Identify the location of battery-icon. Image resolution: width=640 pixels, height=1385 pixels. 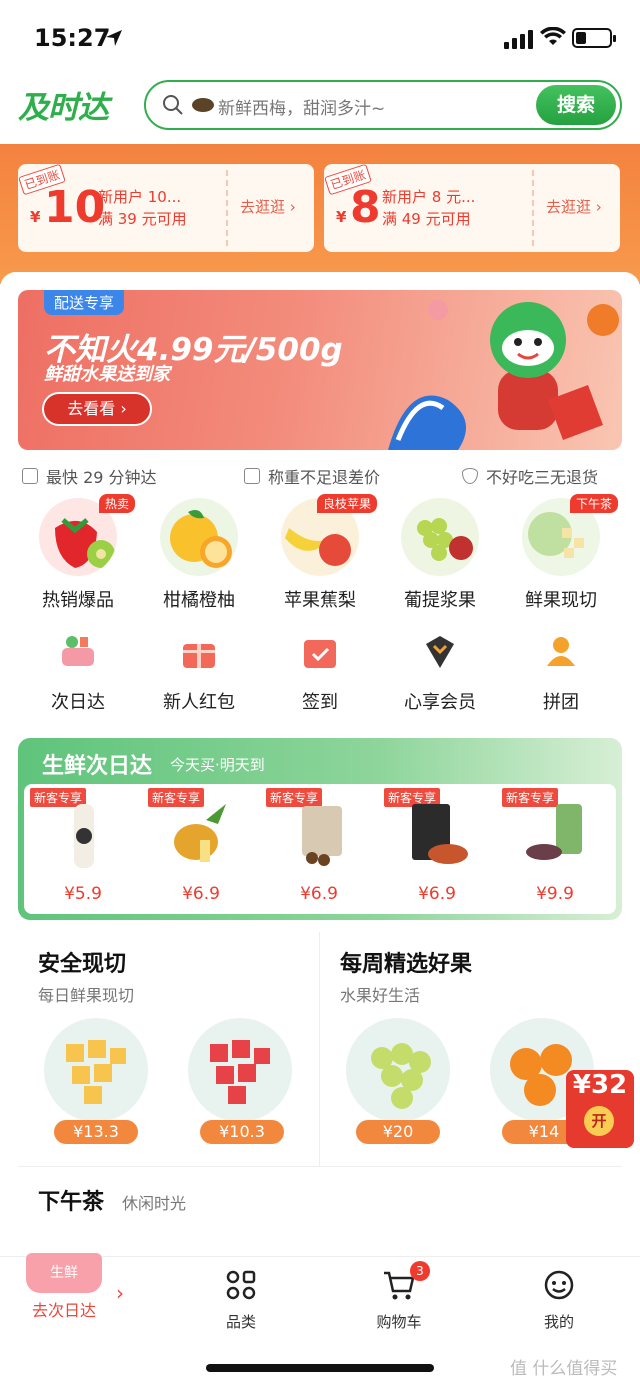
(594, 38).